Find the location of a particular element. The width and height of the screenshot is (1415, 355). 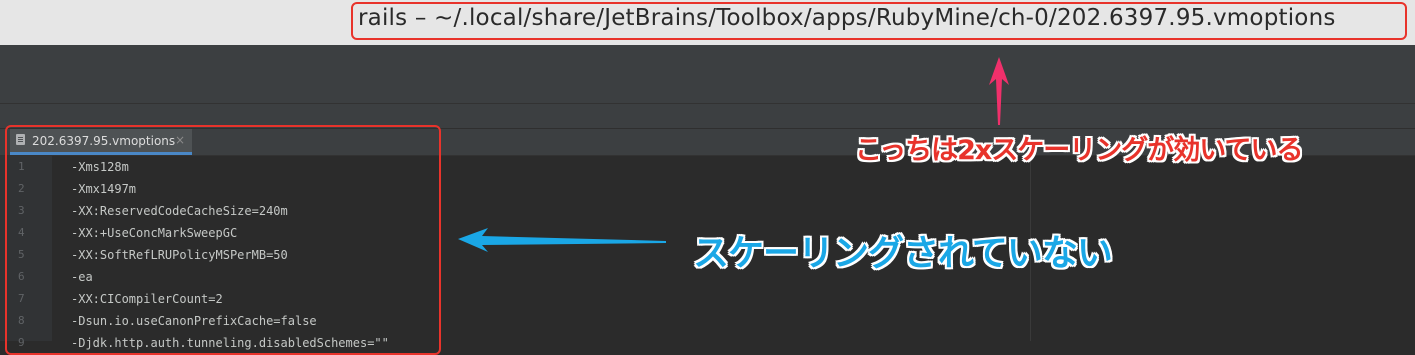

scaled-annotation: こっちは2xスケーリングが効いている is located at coordinates (1079, 150).